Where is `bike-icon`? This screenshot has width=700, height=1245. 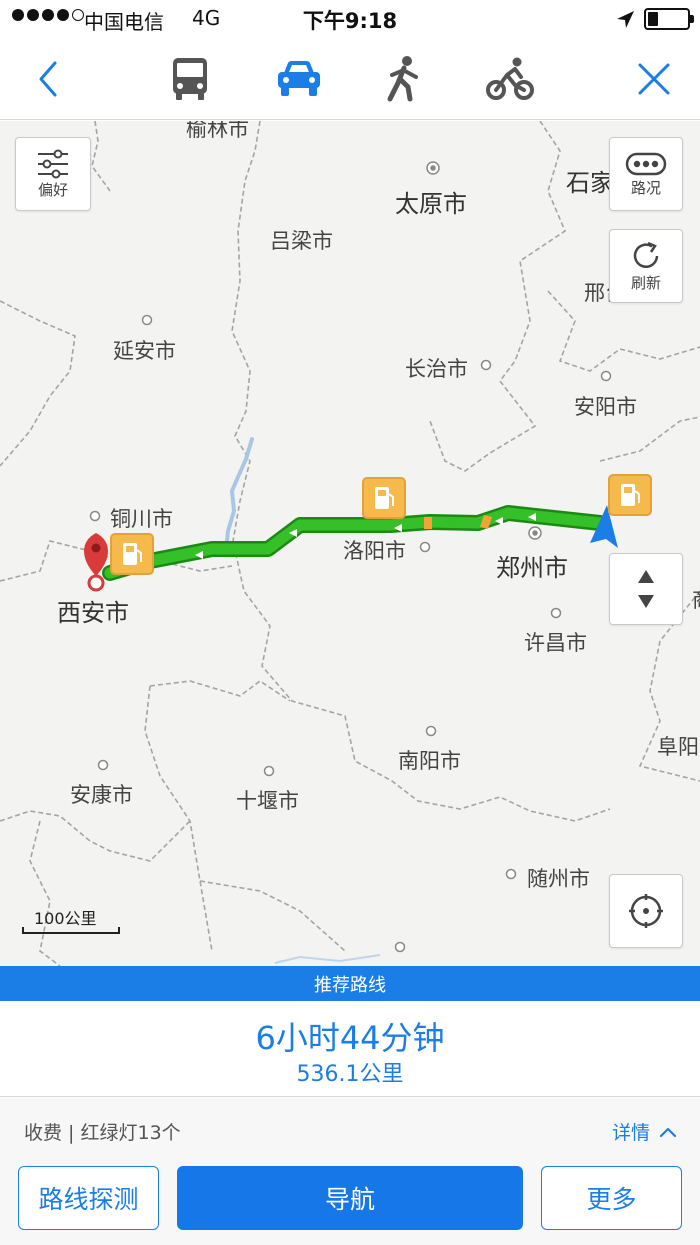 bike-icon is located at coordinates (510, 78).